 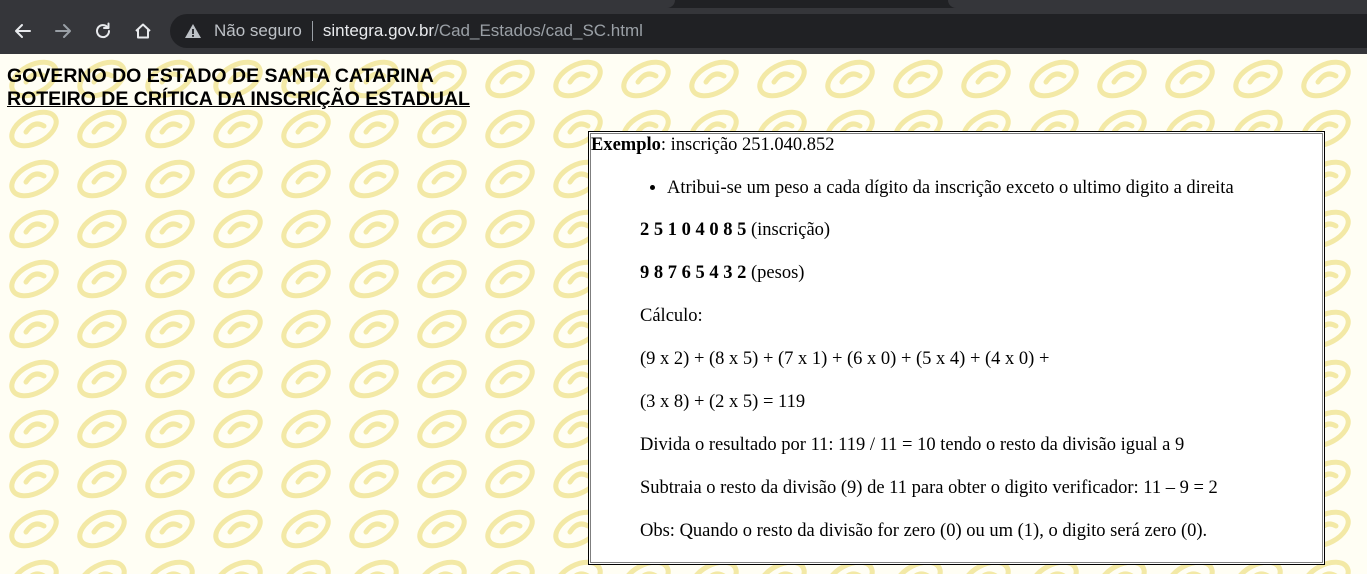 I want to click on url-host: sintegra.gov.br, so click(x=378, y=31).